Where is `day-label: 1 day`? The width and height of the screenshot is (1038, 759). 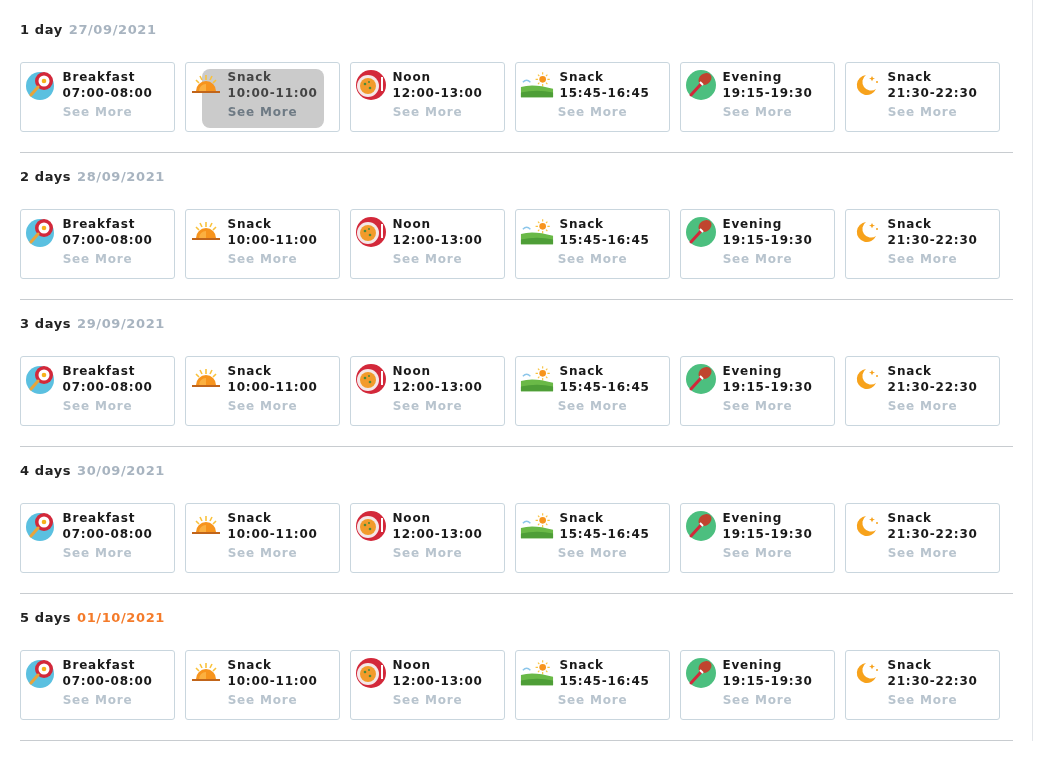 day-label: 1 day is located at coordinates (41, 30).